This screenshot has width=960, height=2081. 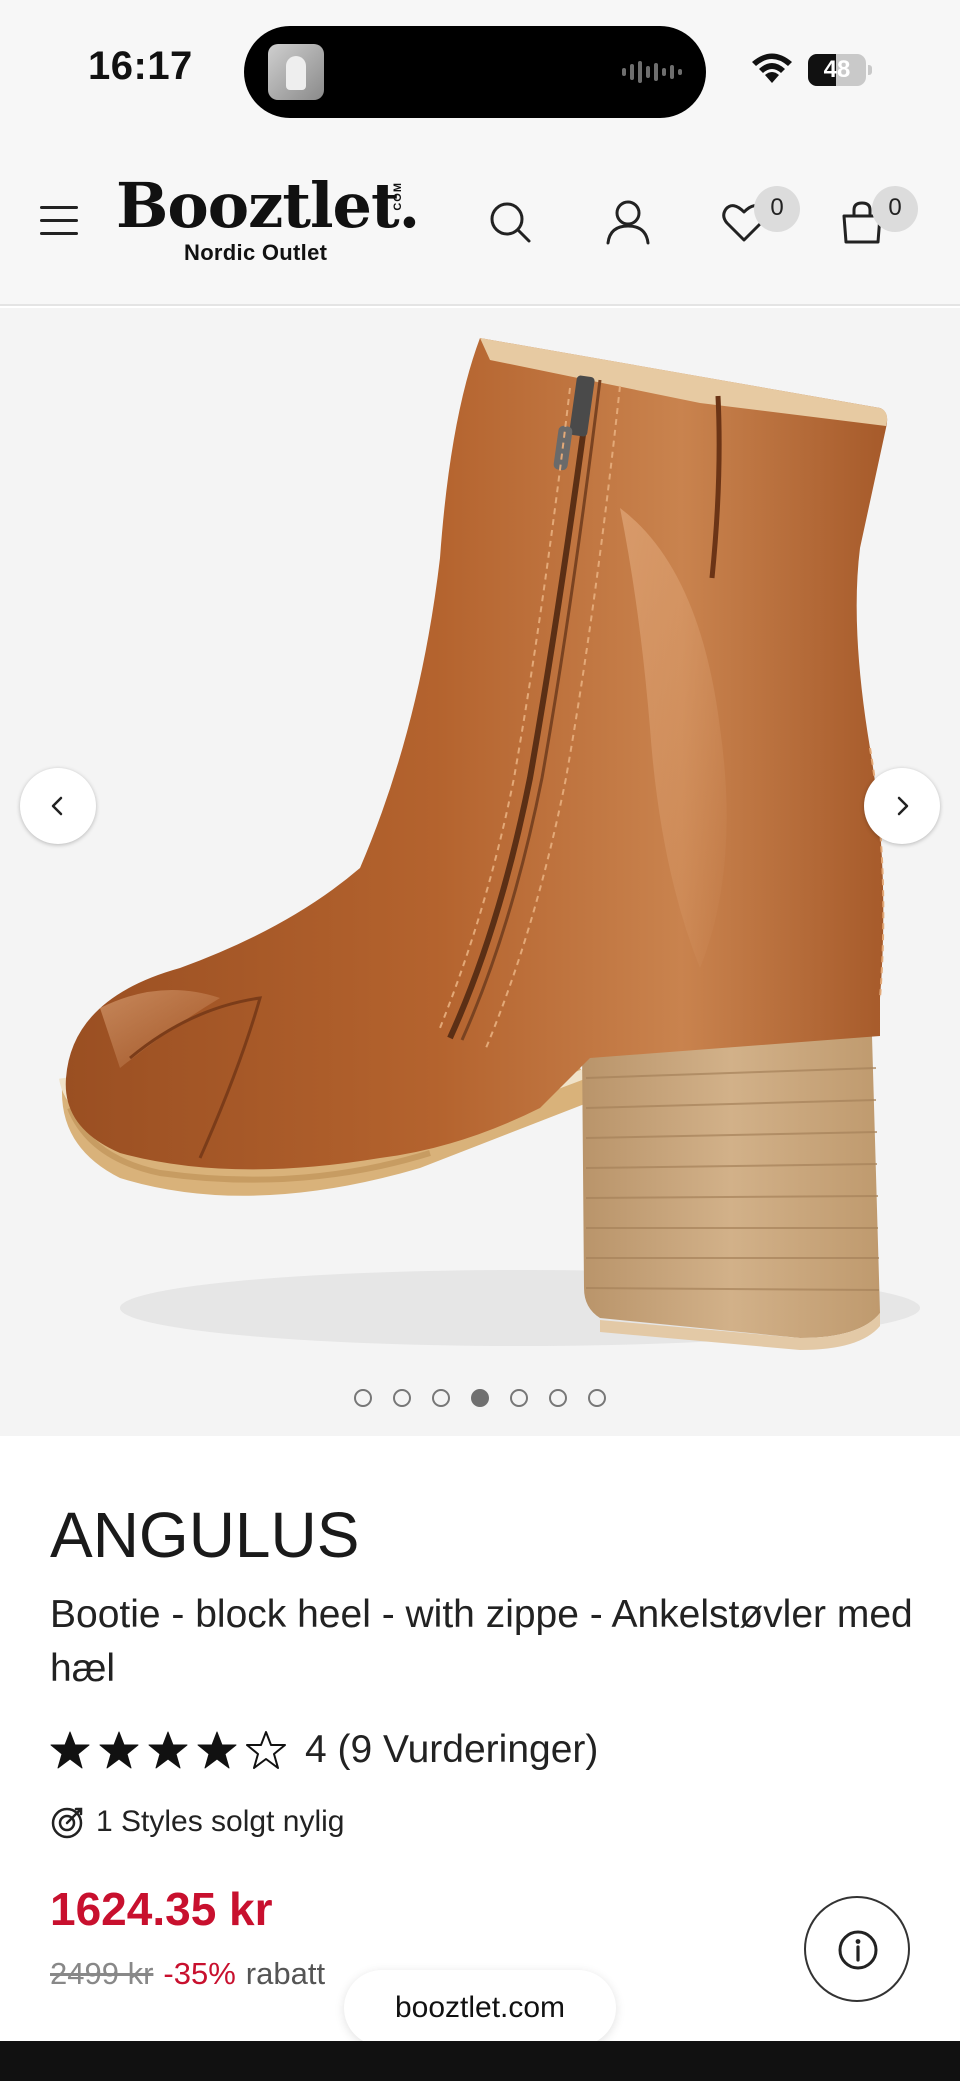 I want to click on audio-wave-icon, so click(x=652, y=72).